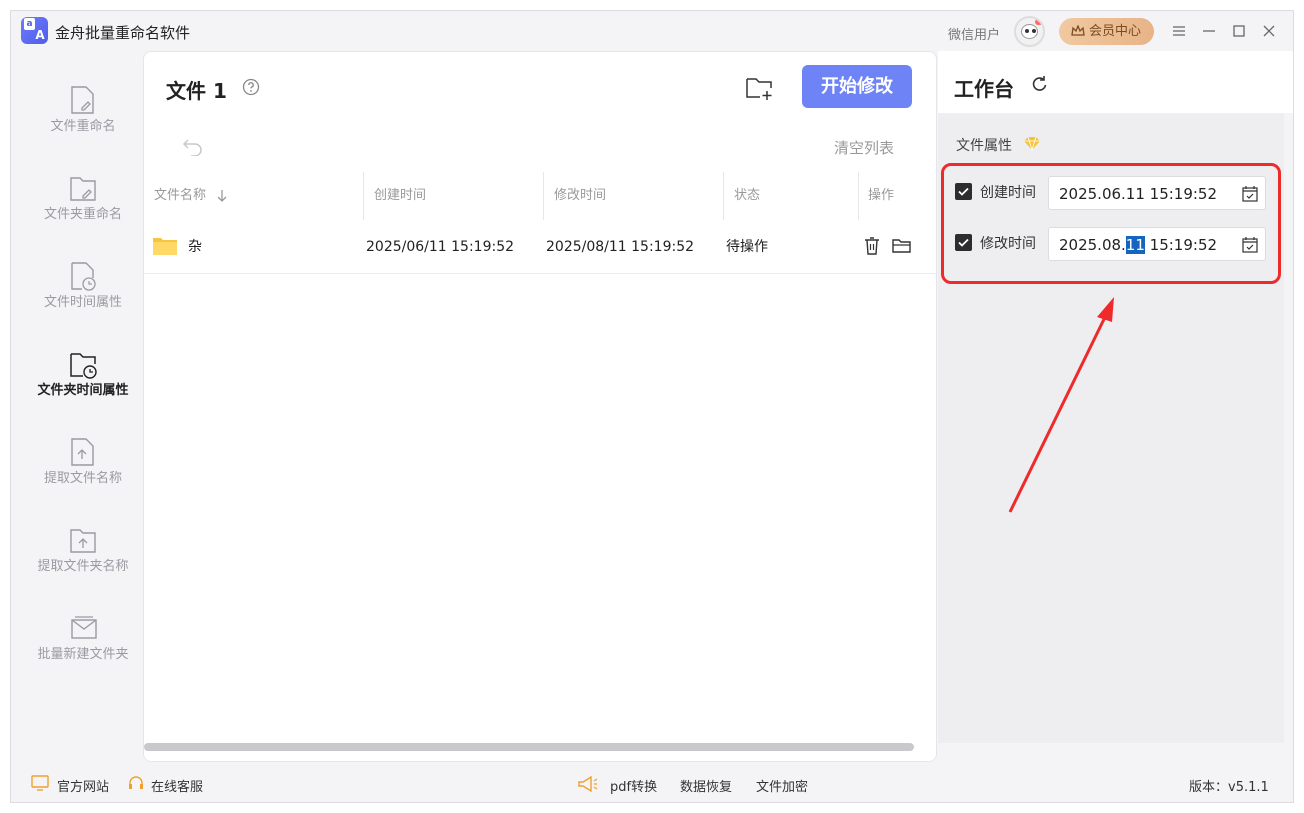 This screenshot has width=1304, height=813. Describe the element at coordinates (1032, 143) in the screenshot. I see `vip-diamond-icon` at that location.